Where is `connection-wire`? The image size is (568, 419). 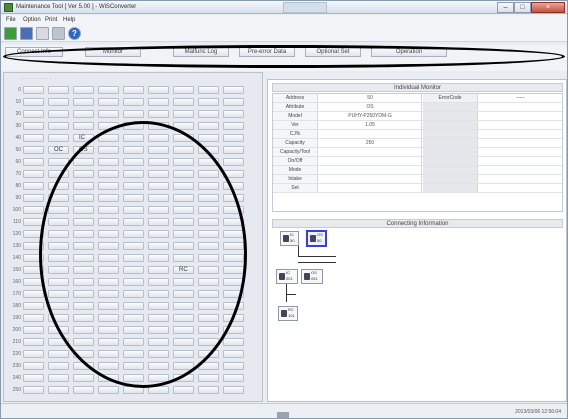
connection-wire is located at coordinates (317, 256).